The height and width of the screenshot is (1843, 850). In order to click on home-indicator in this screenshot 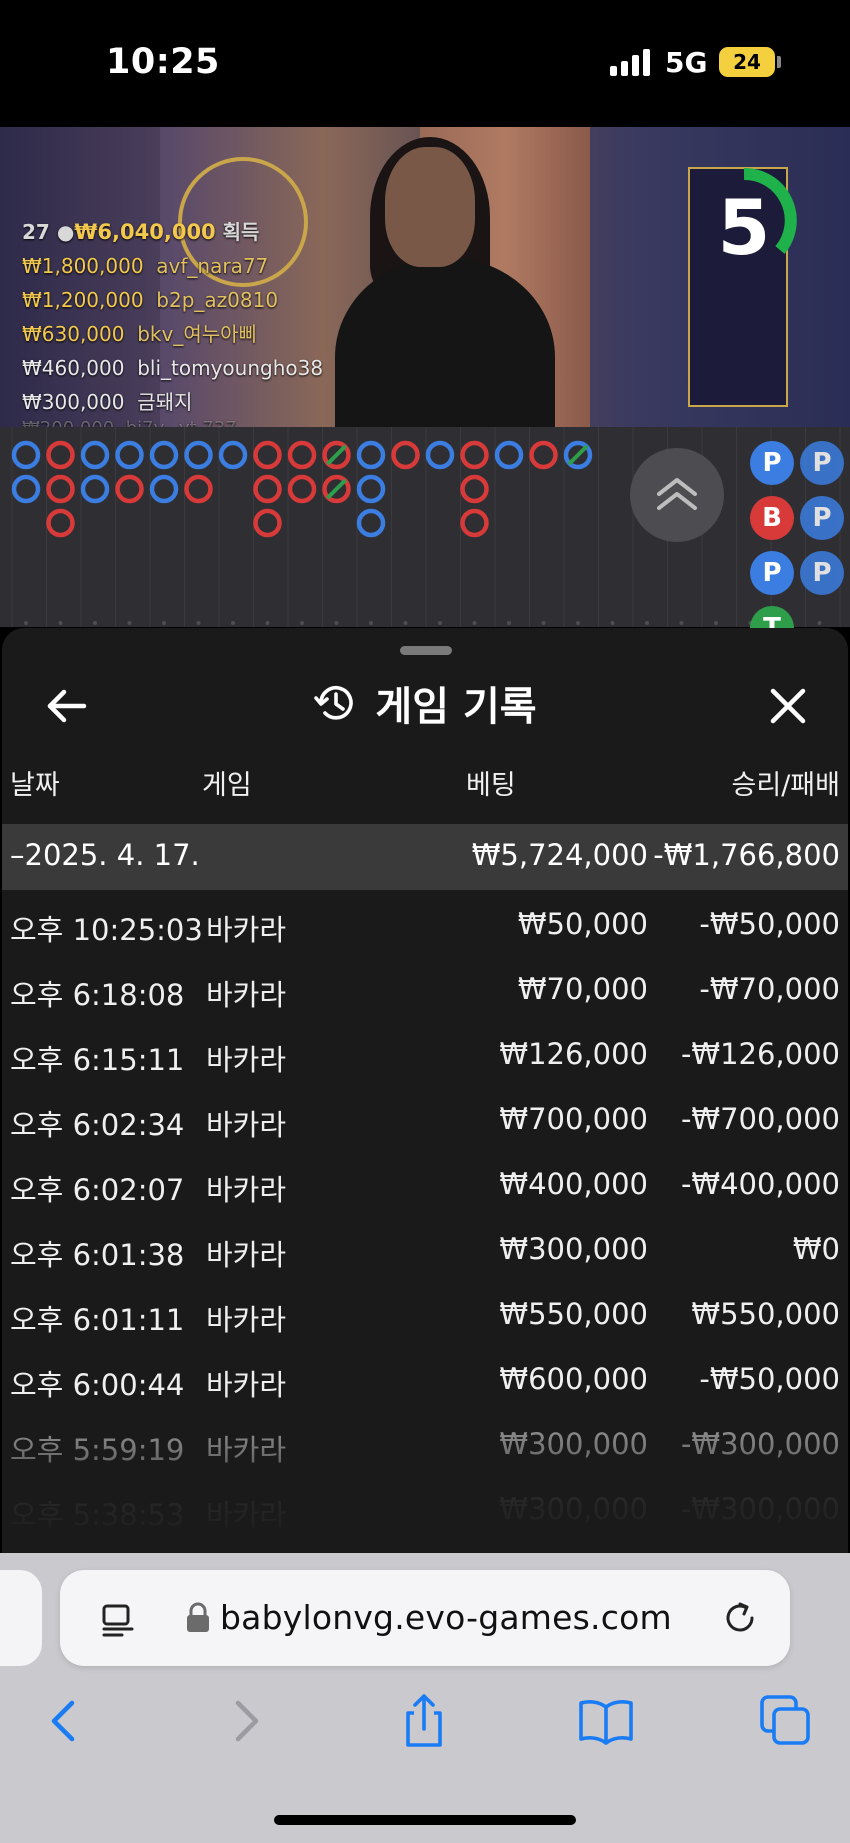, I will do `click(425, 1820)`.